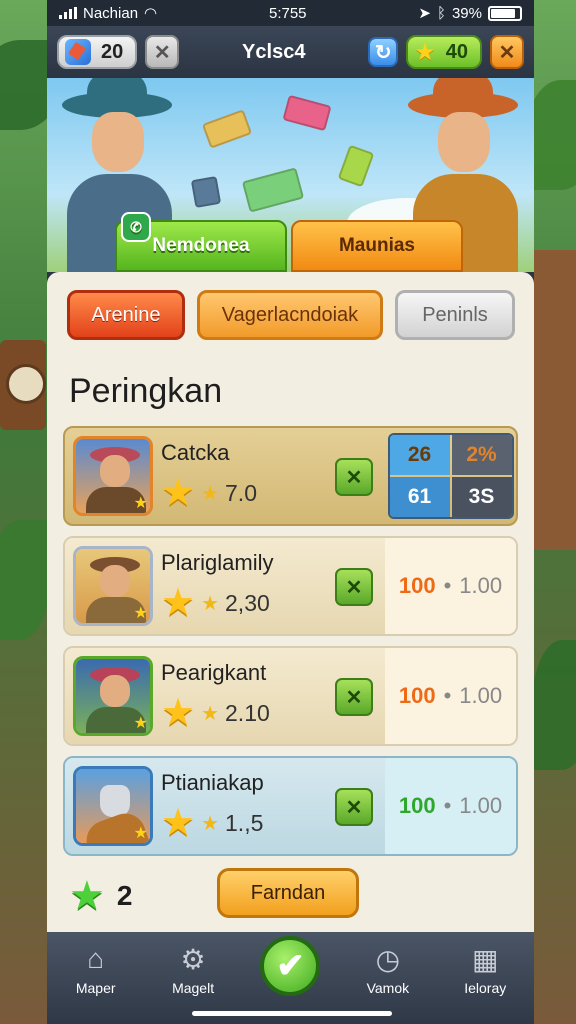 The image size is (576, 1024). I want to click on player-name: Catcka, so click(195, 452).